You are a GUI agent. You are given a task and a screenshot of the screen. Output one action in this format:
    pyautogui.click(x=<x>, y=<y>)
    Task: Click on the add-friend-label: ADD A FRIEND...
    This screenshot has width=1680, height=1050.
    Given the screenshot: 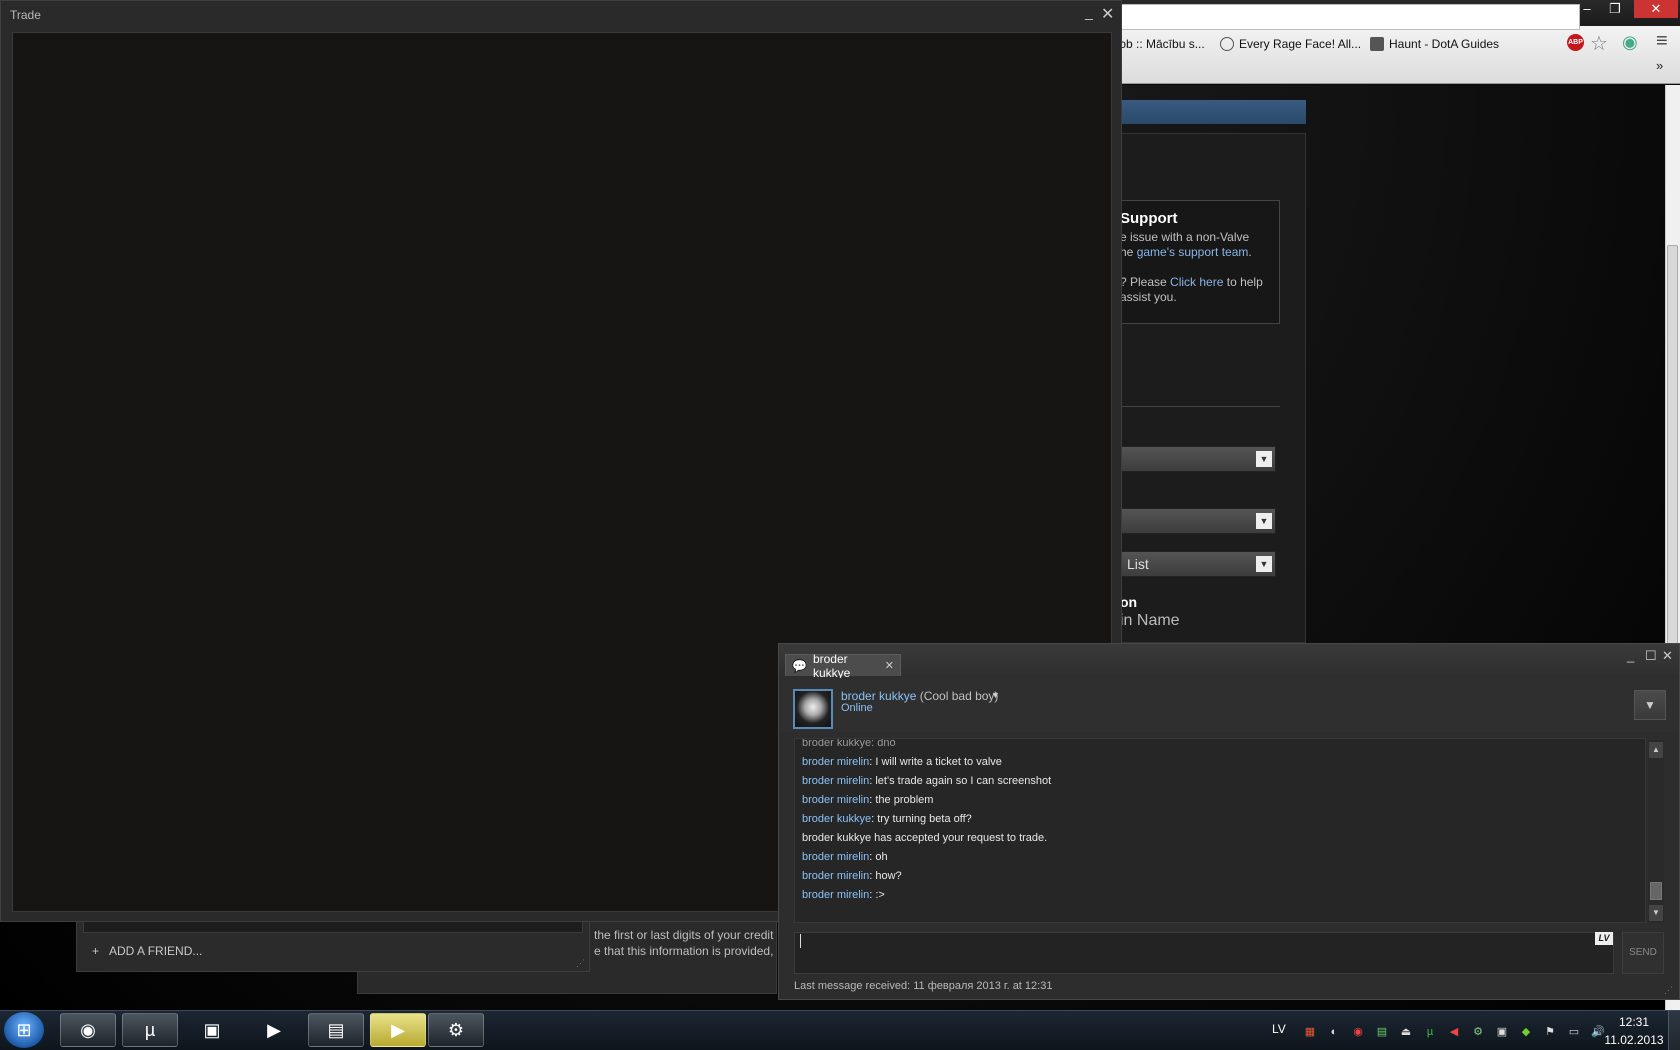 What is the action you would take?
    pyautogui.click(x=156, y=951)
    